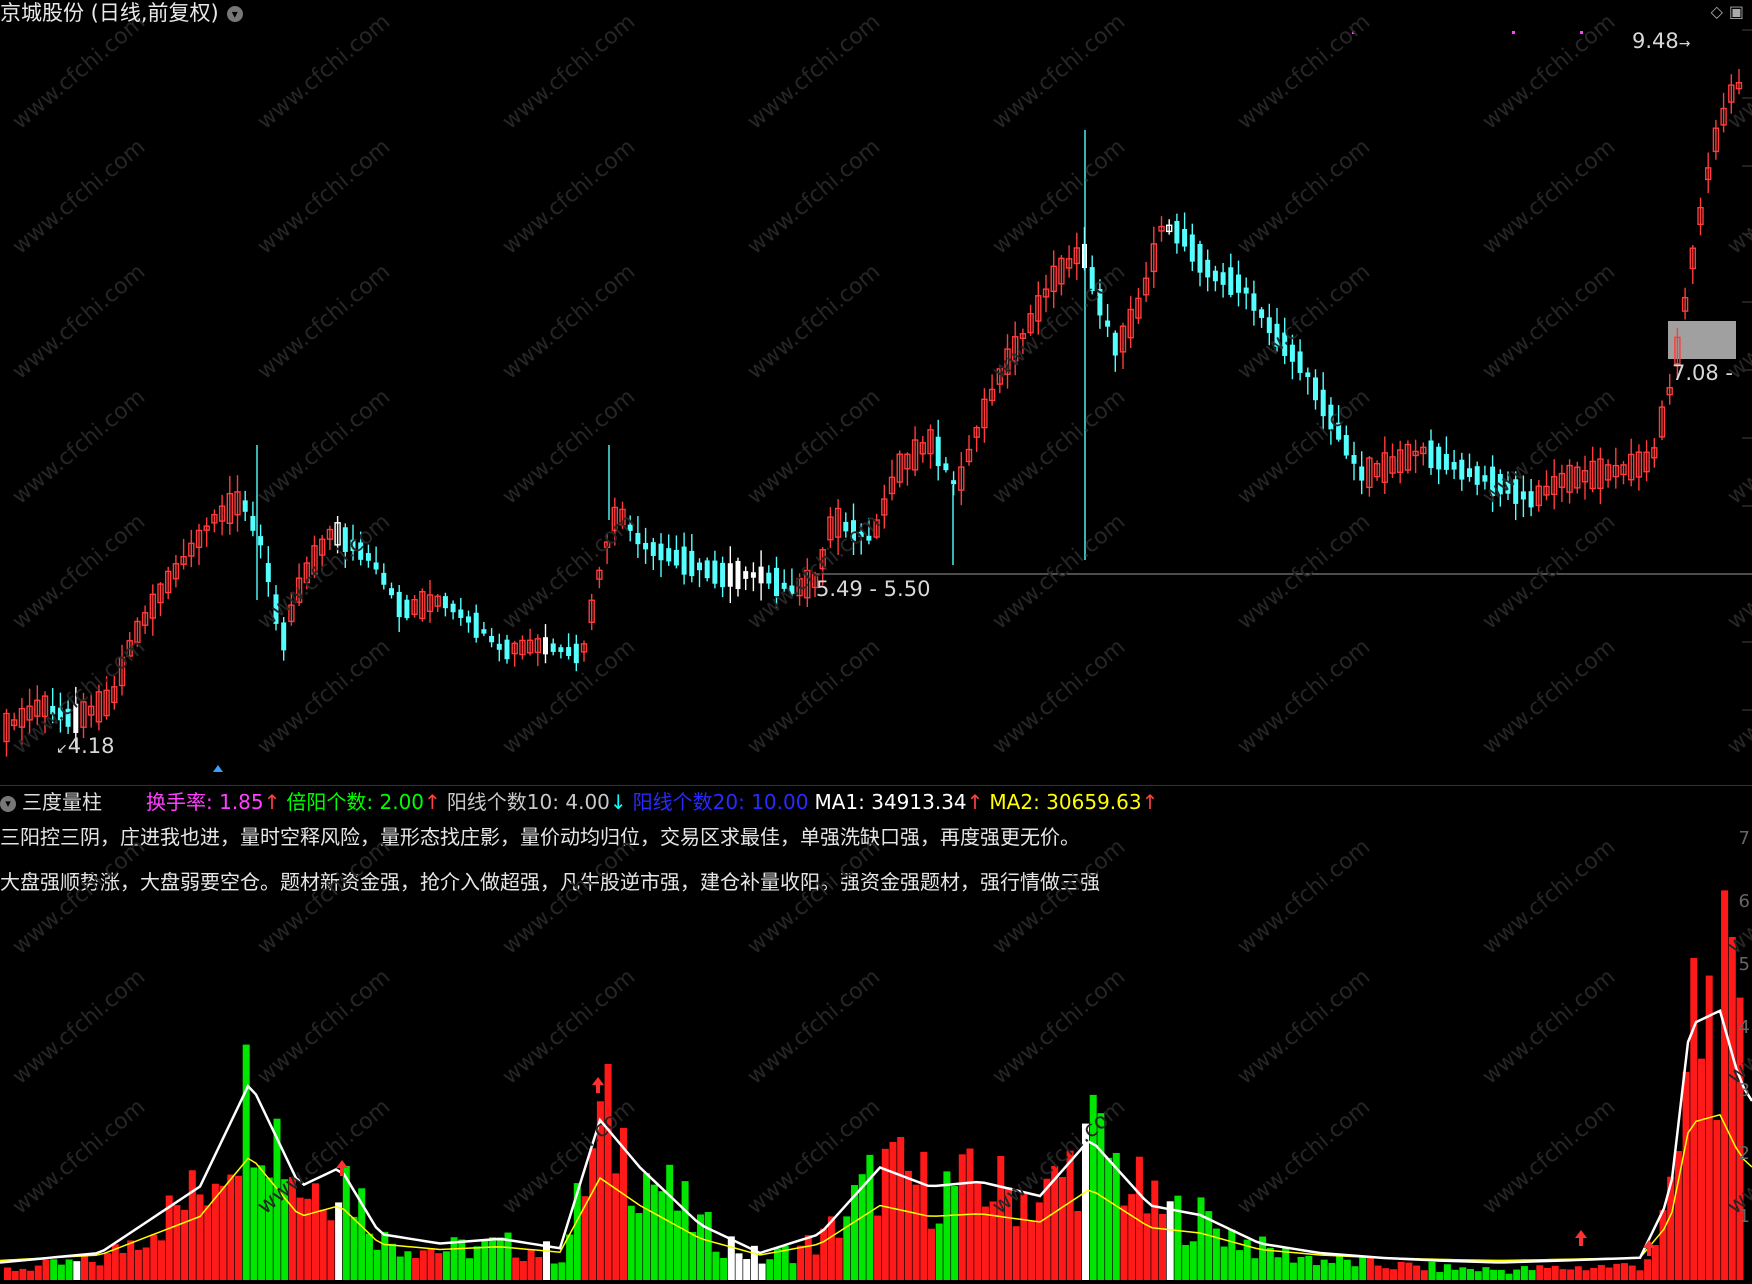  I want to click on signal-dot, so click(1513, 32).